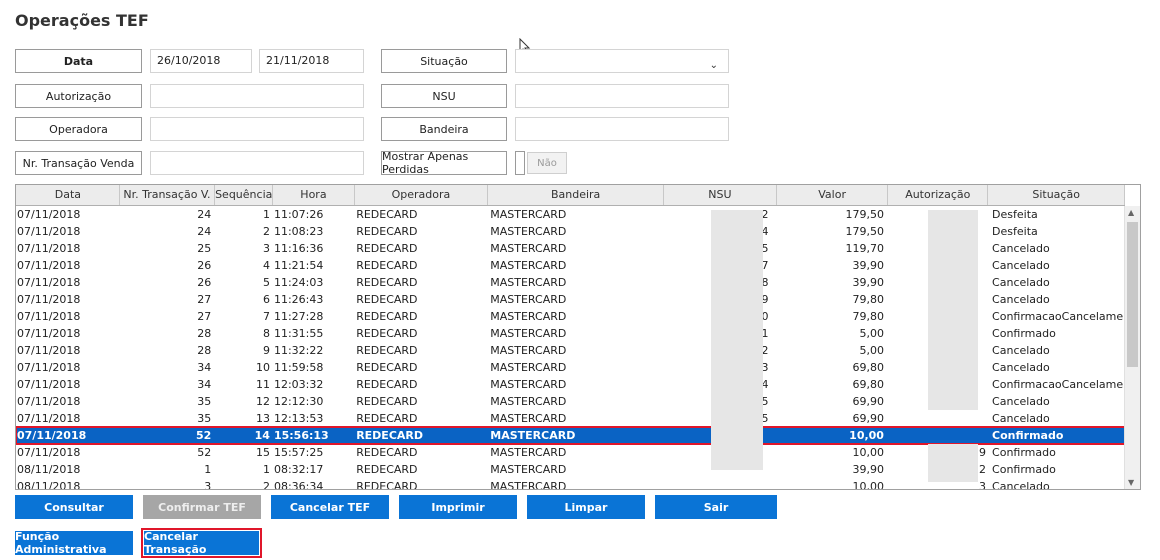 The width and height of the screenshot is (1160, 560). Describe the element at coordinates (262, 435) in the screenshot. I see `cell-sequencia: 14` at that location.